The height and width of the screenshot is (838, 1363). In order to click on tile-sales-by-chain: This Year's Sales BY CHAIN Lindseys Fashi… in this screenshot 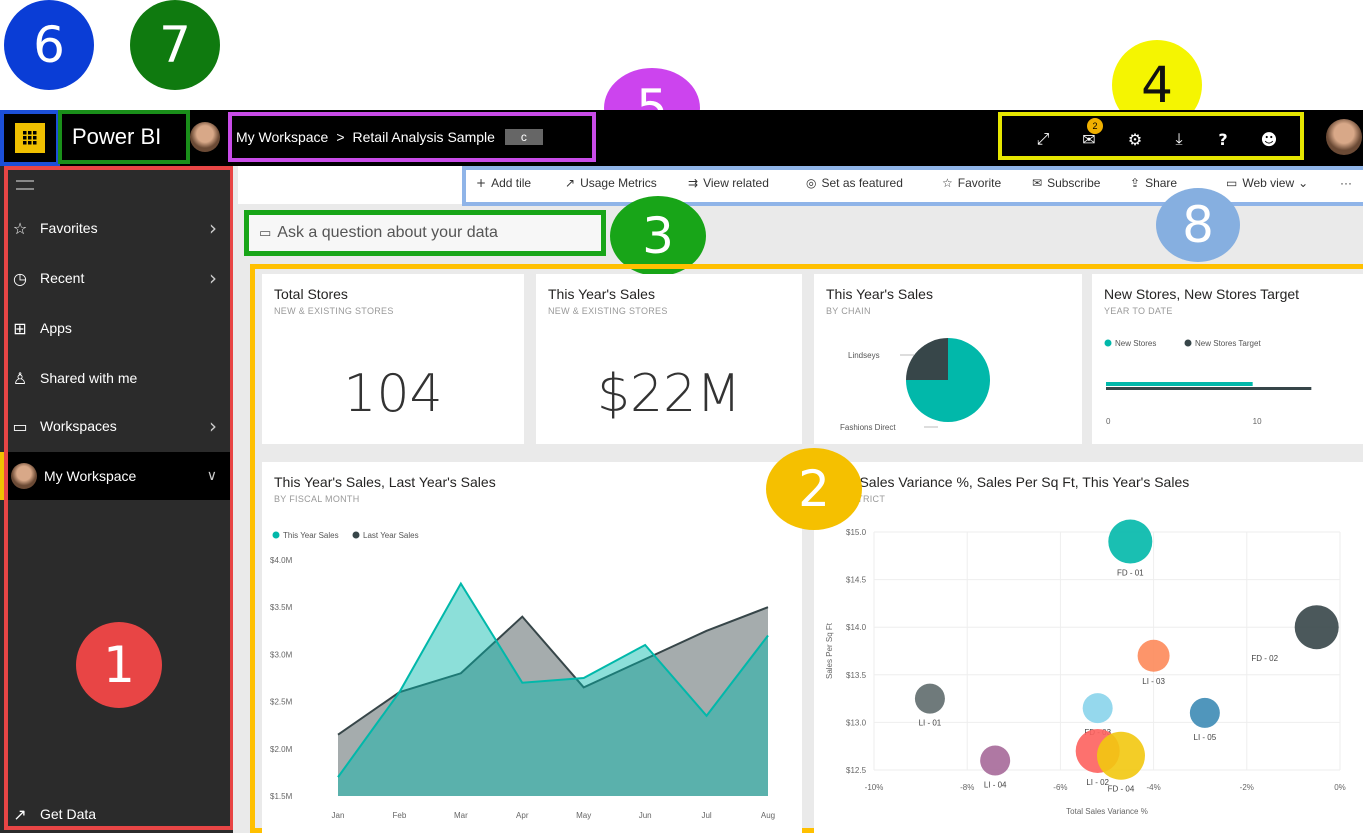, I will do `click(948, 359)`.